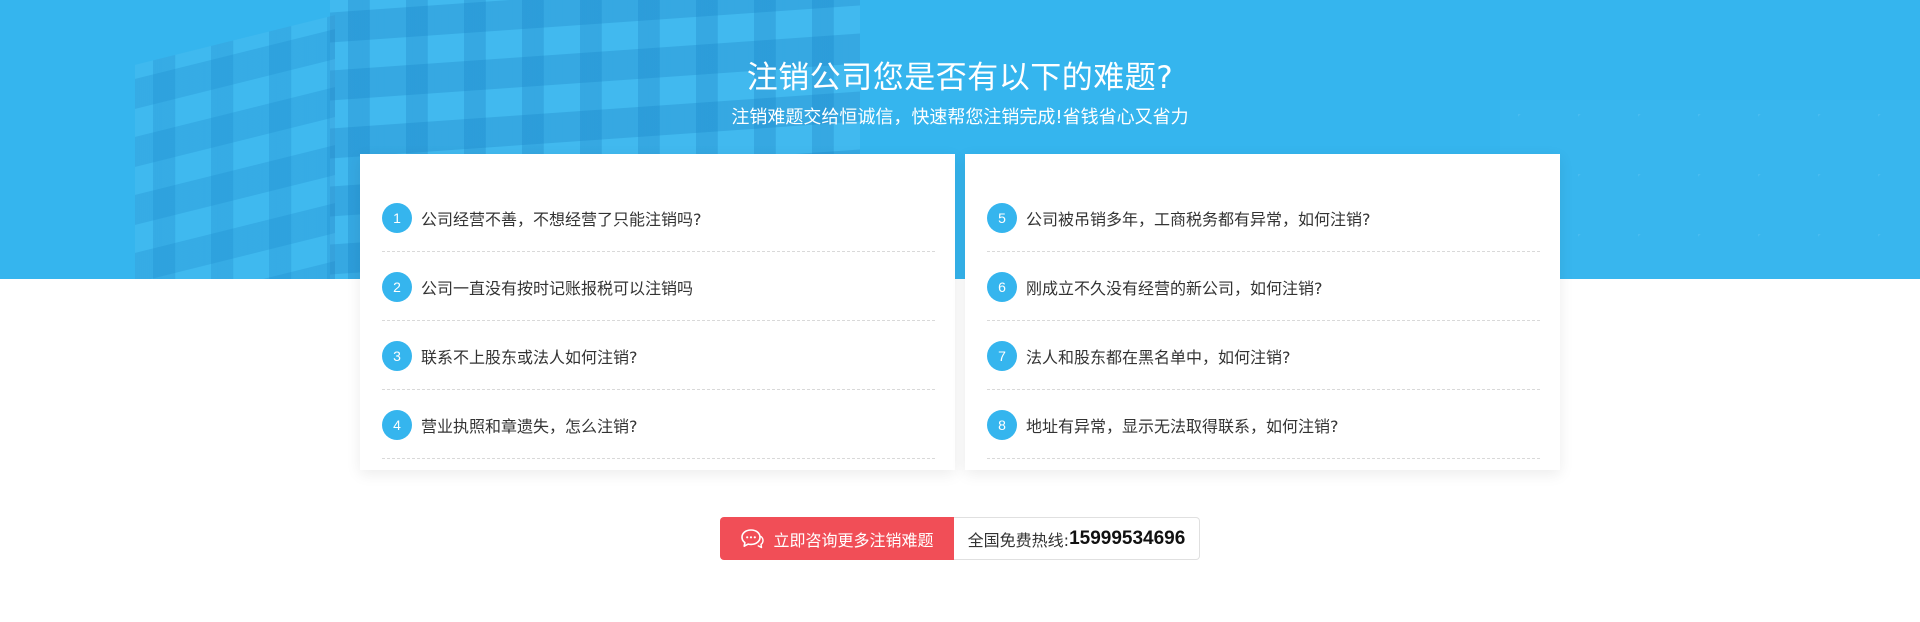 The image size is (1920, 622). What do you see at coordinates (529, 357) in the screenshot?
I see `question-text: 联系不上股东或法人如何注销?` at bounding box center [529, 357].